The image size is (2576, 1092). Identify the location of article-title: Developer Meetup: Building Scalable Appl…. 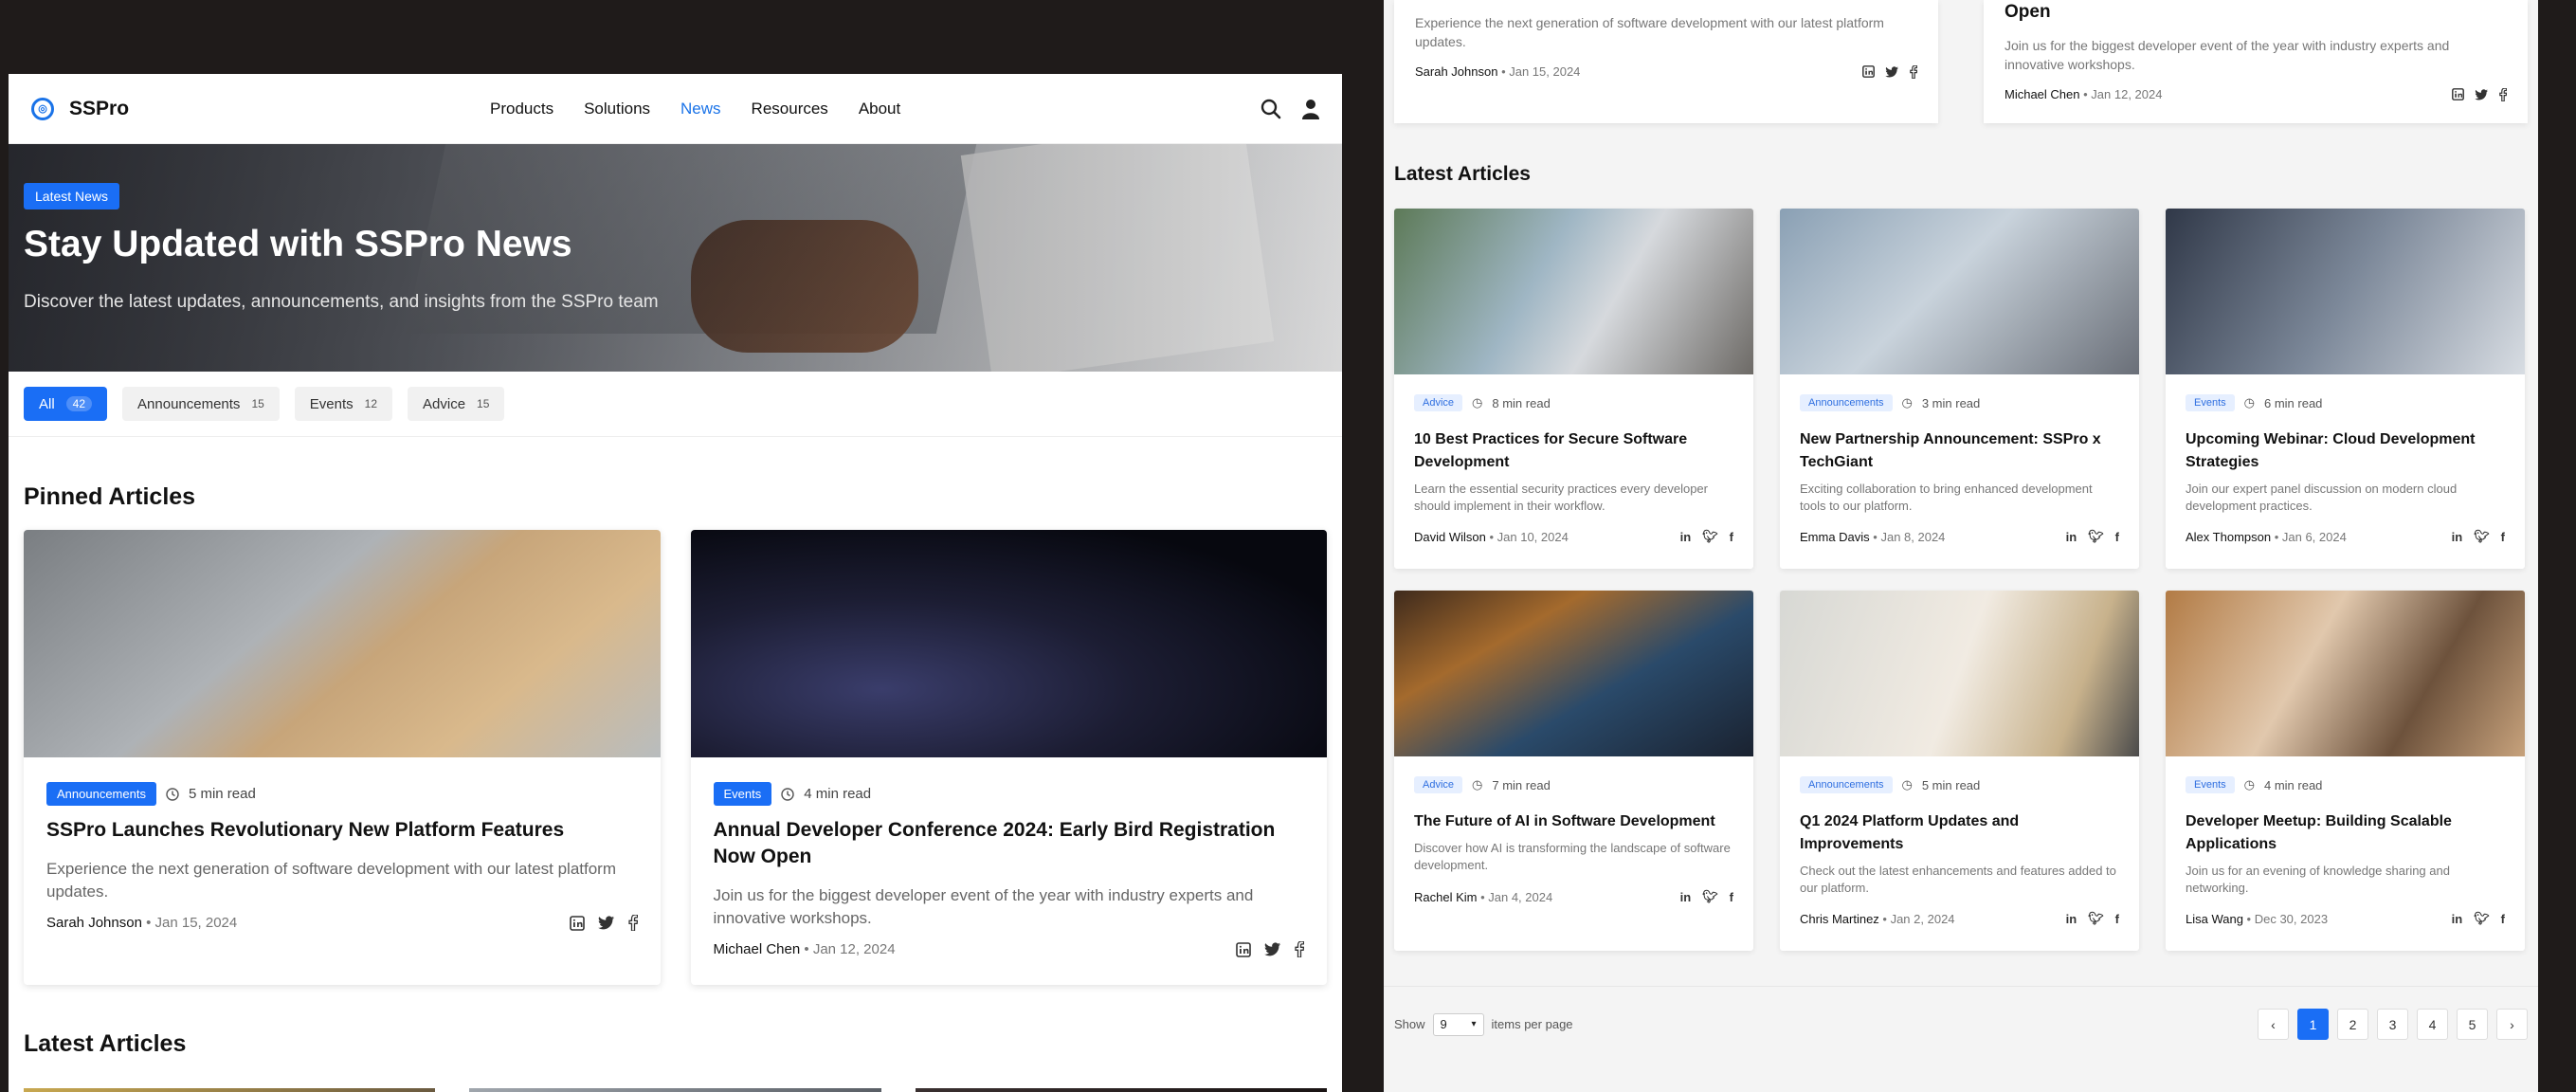
(2345, 833).